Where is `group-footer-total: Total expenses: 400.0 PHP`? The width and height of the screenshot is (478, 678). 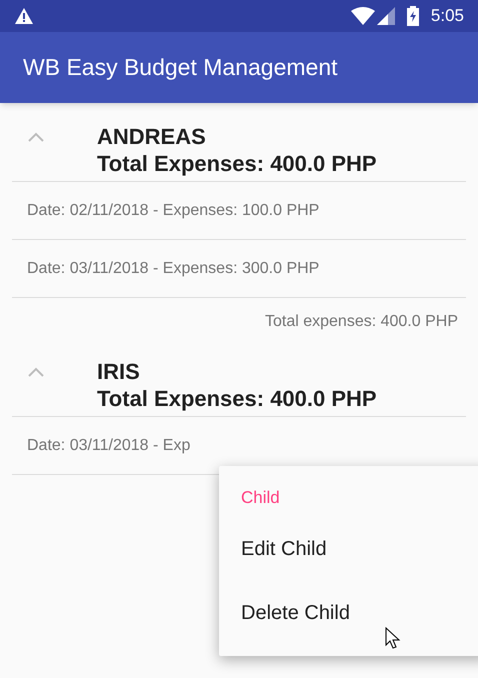
group-footer-total: Total expenses: 400.0 PHP is located at coordinates (361, 322).